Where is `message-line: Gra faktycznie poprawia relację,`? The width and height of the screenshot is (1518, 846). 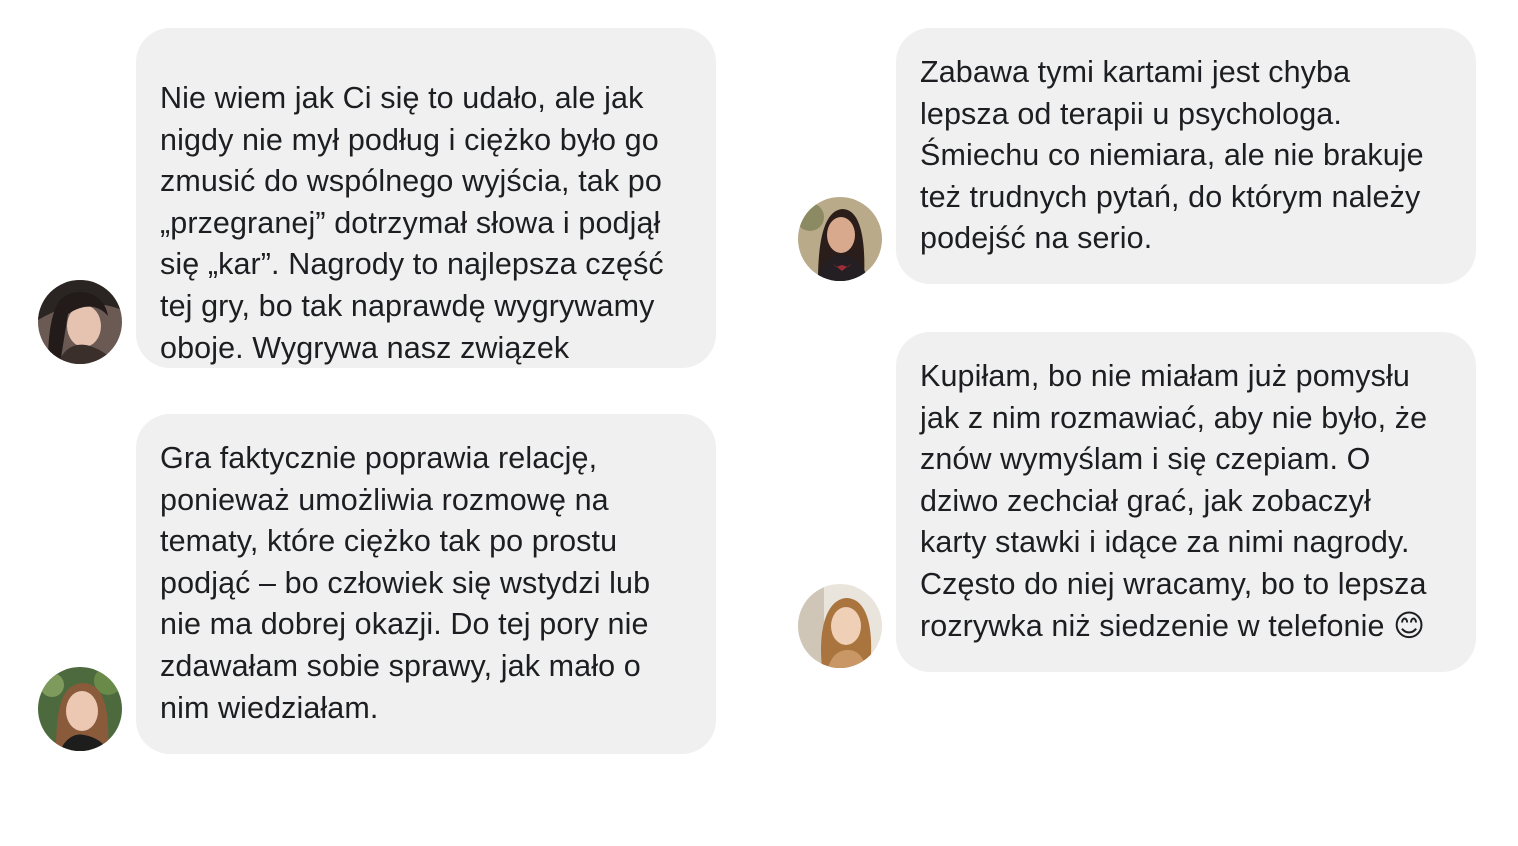 message-line: Gra faktycznie poprawia relację, is located at coordinates (379, 458).